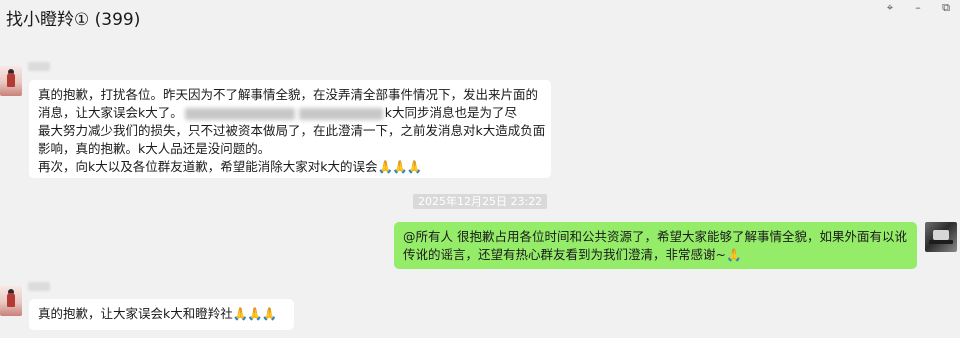 This screenshot has height=338, width=960. I want to click on minimize-icon: –, so click(918, 7).